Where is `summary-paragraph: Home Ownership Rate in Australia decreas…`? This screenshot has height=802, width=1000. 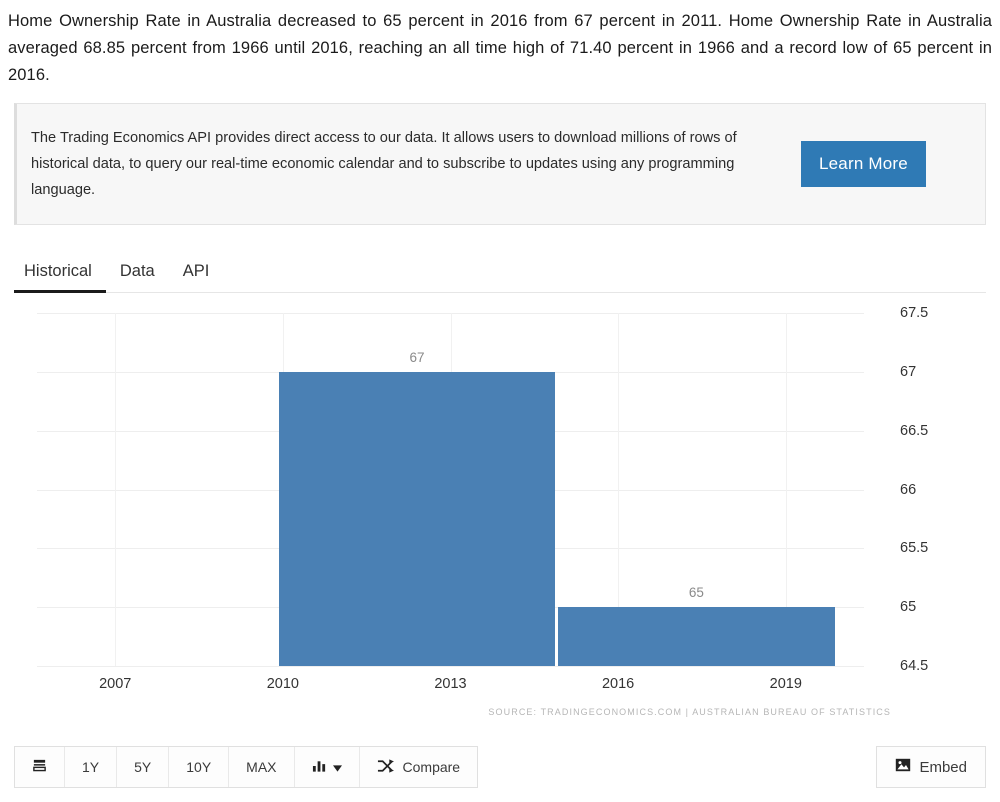 summary-paragraph: Home Ownership Rate in Australia decreas… is located at coordinates (500, 48).